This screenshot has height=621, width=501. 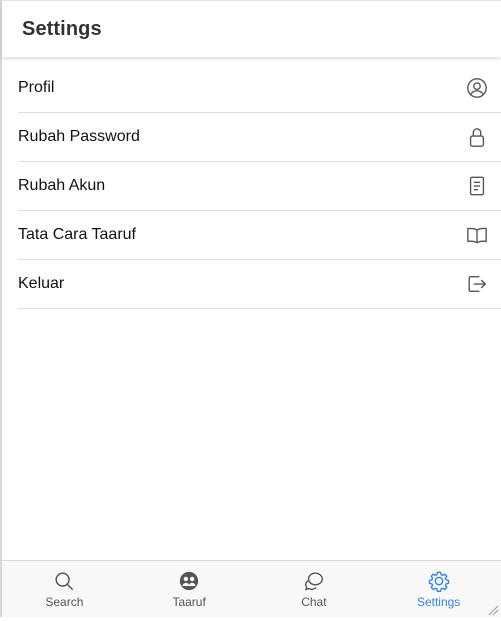 I want to click on tab-chat: Chat, so click(x=314, y=589).